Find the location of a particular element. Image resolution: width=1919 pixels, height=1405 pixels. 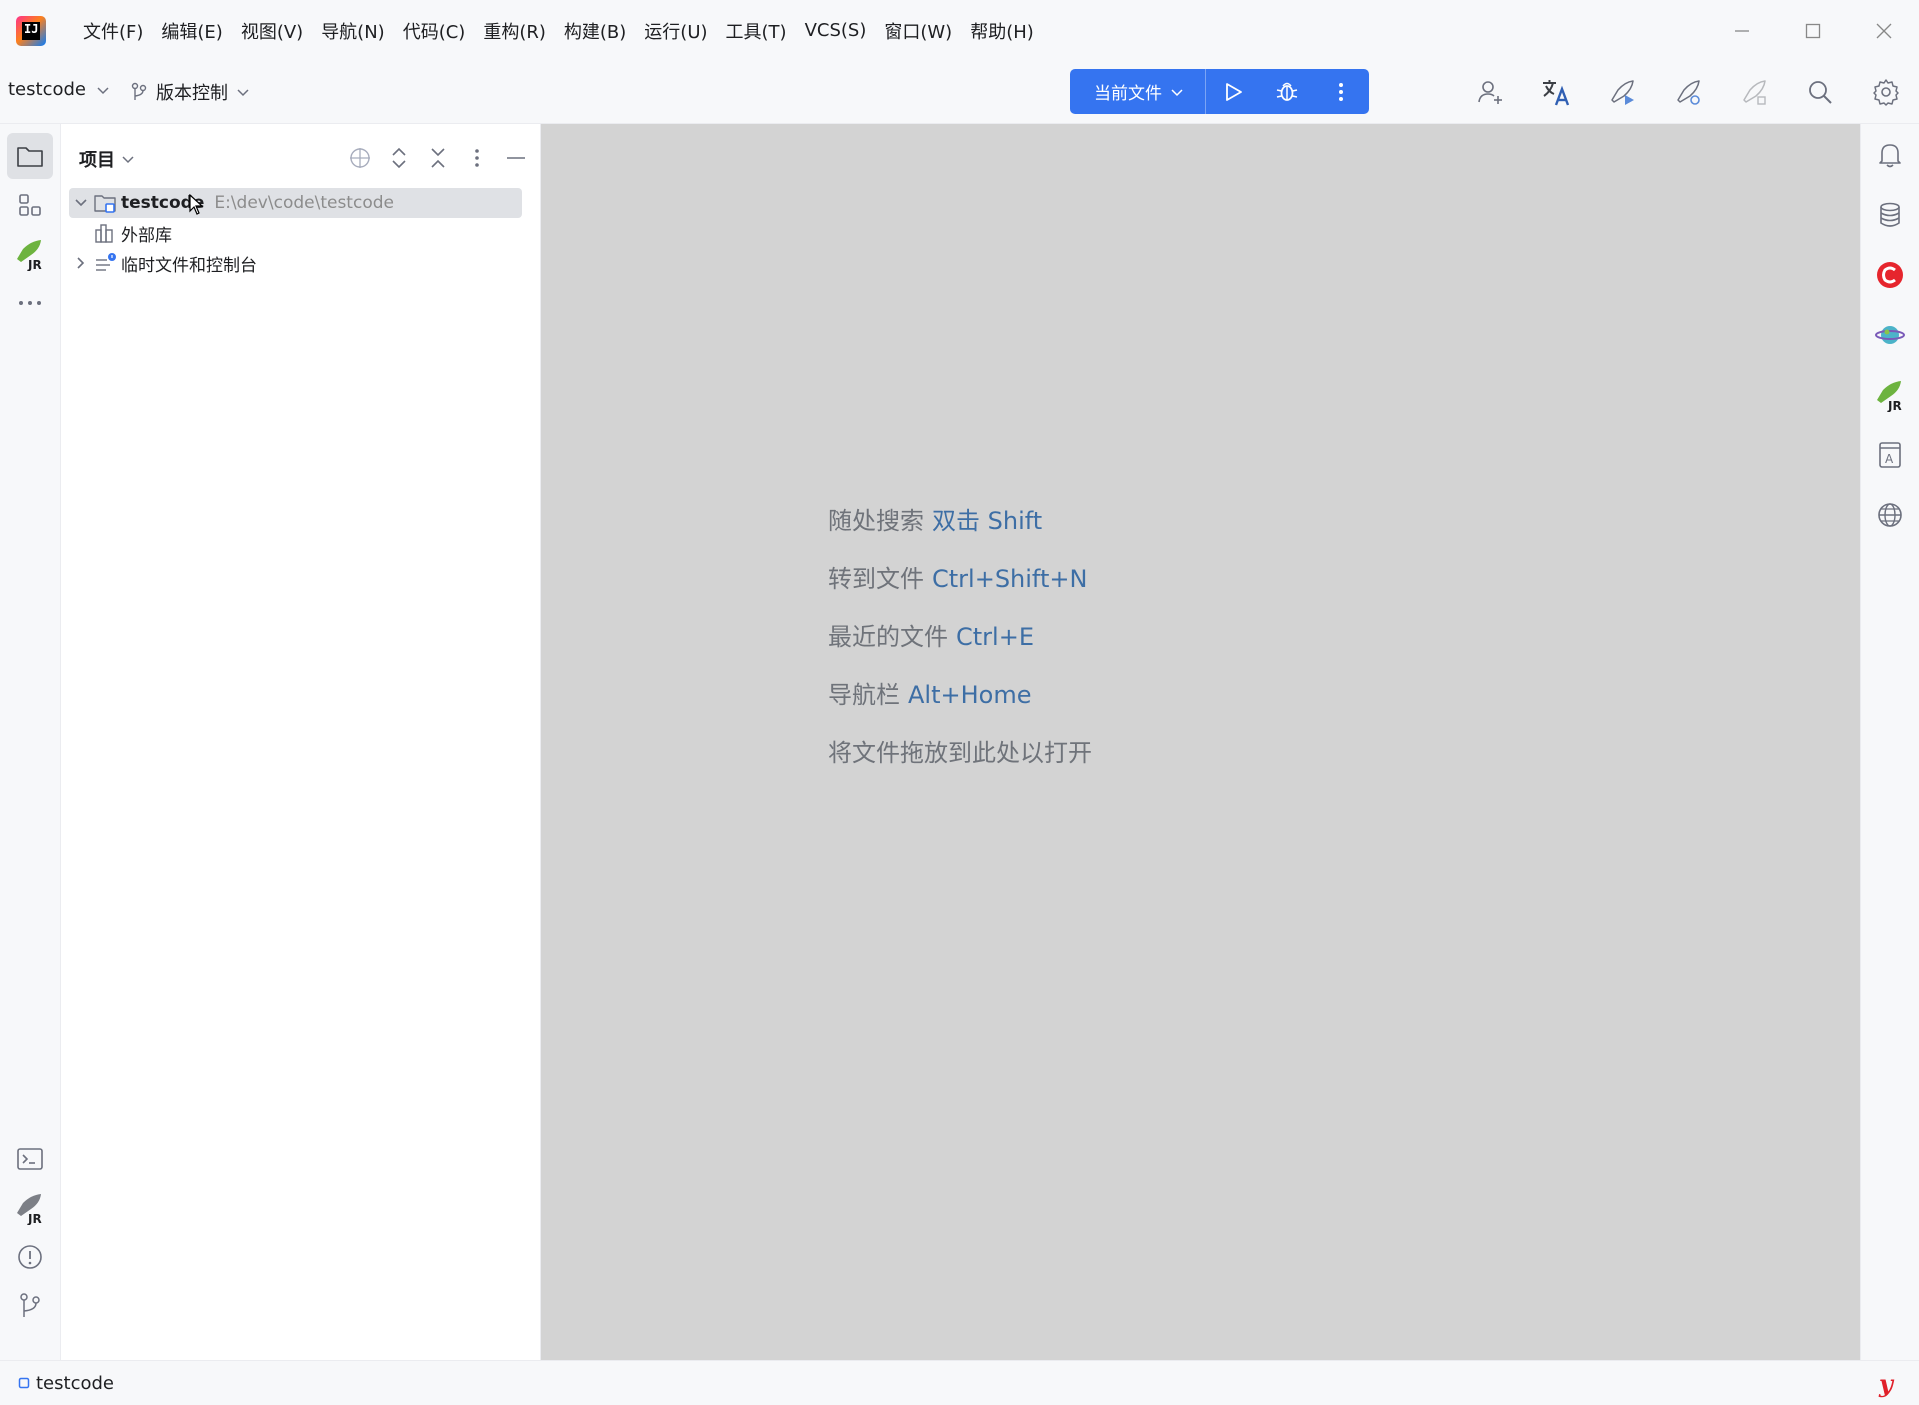

search-icon is located at coordinates (1820, 92).